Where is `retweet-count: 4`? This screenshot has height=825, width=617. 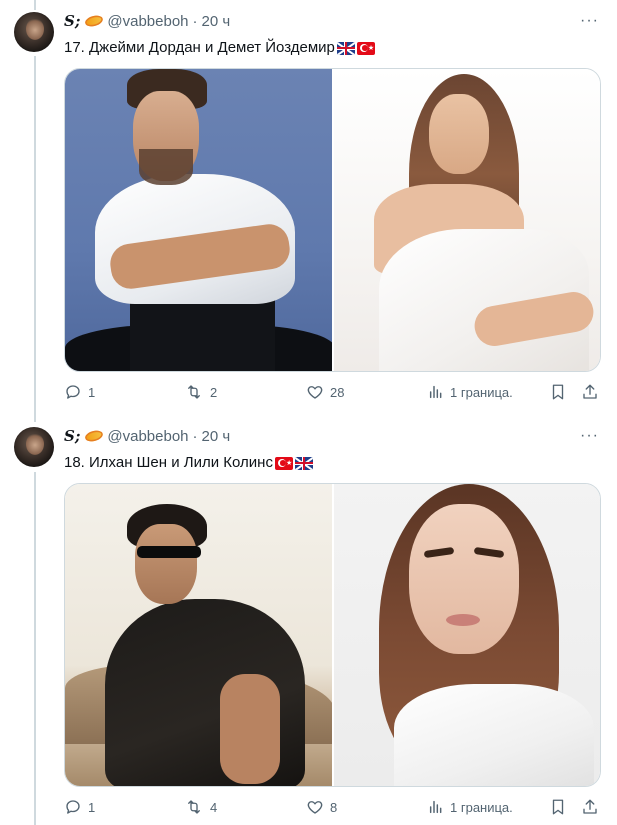 retweet-count: 4 is located at coordinates (214, 807).